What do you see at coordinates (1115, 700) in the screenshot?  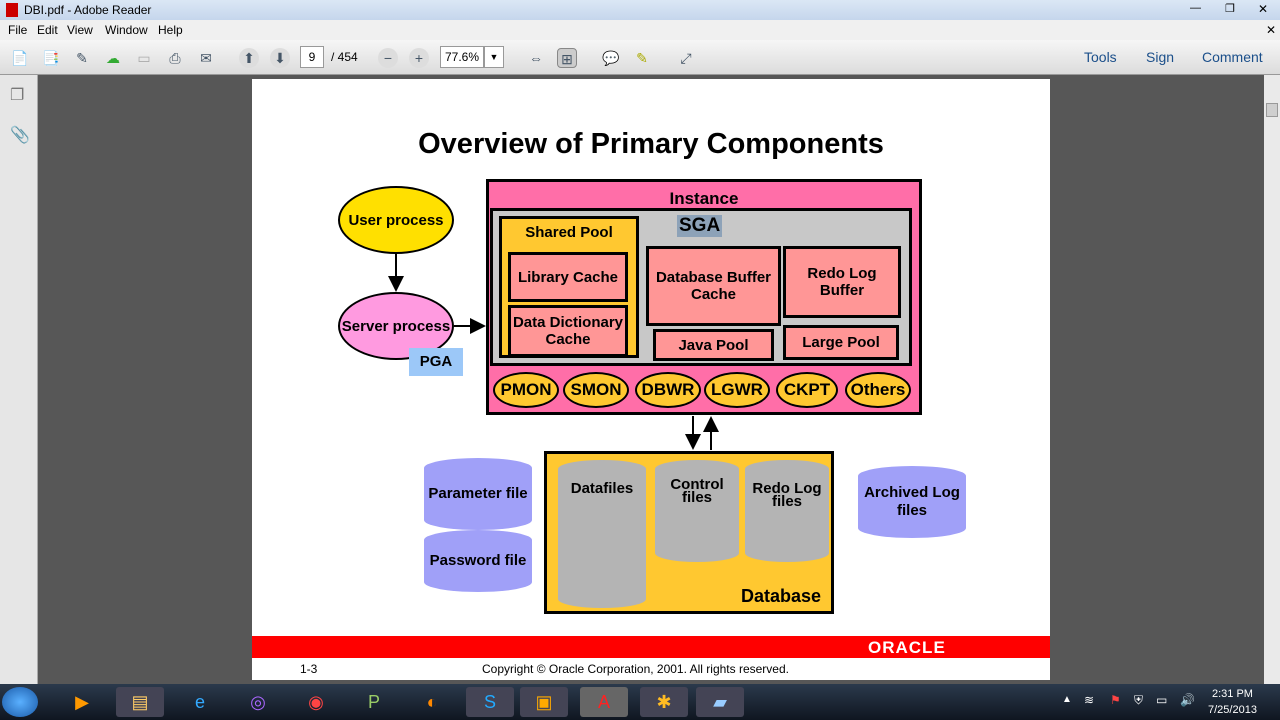 I see `tray-flag-icon: ⚑` at bounding box center [1115, 700].